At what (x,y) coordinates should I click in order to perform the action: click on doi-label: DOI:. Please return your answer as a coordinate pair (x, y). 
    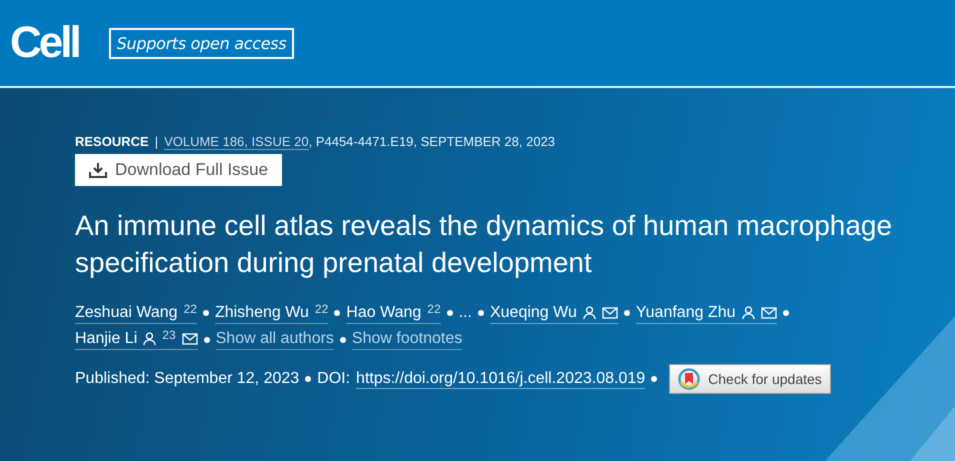
    Looking at the image, I should click on (333, 379).